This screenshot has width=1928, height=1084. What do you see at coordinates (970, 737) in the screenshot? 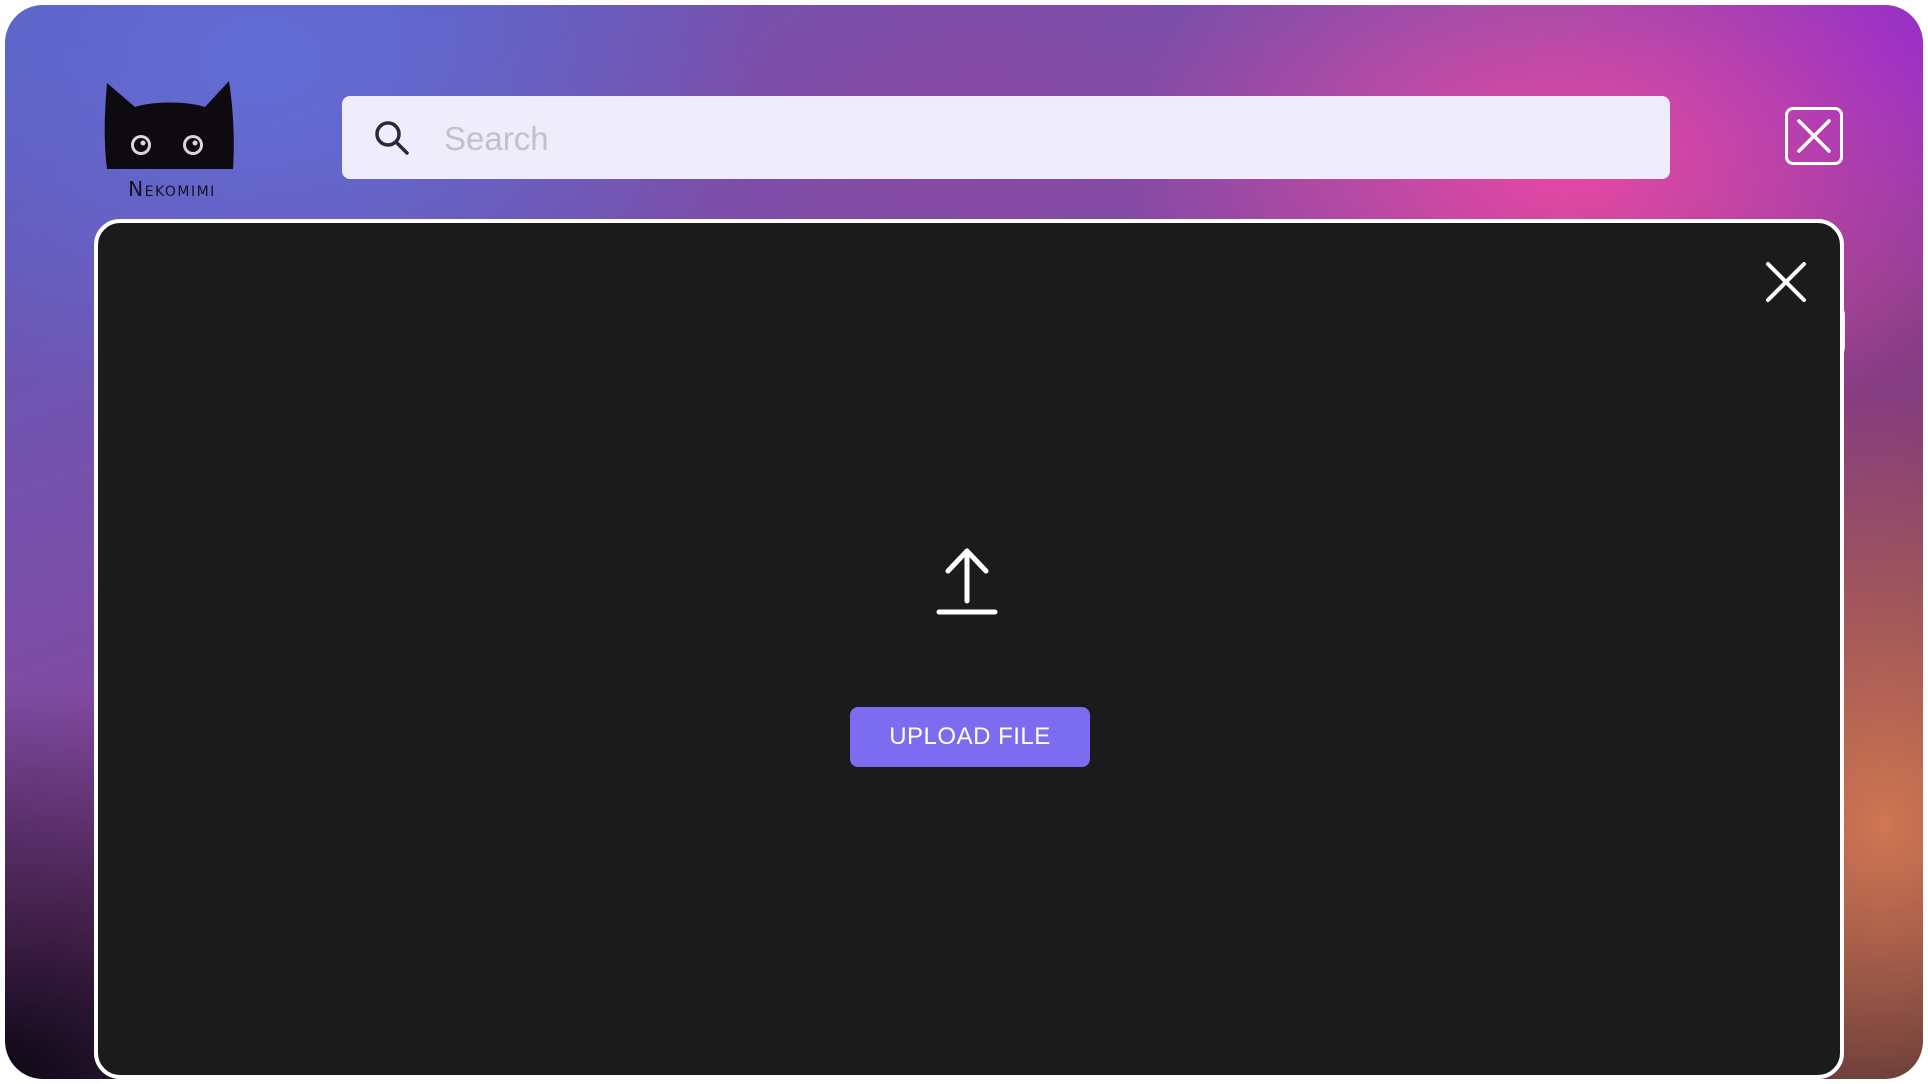
I see `upload-file-button: UPLOAD FILE` at bounding box center [970, 737].